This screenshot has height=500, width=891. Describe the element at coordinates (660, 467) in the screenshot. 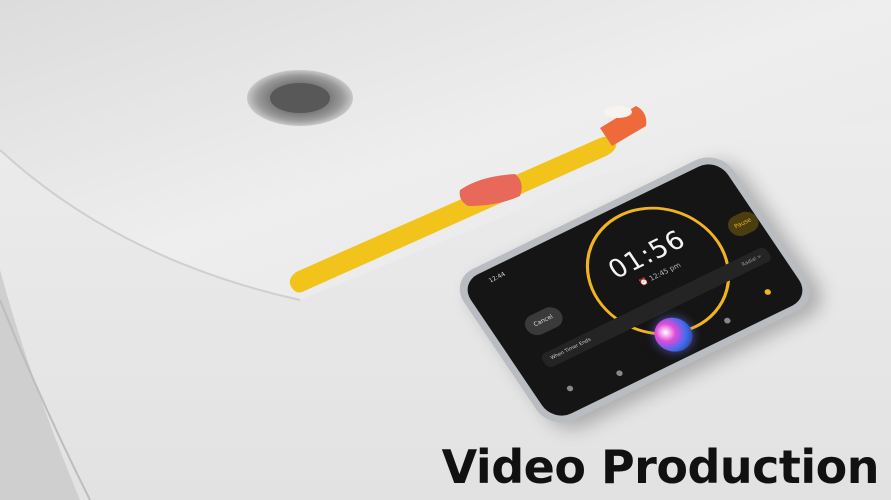

I see `video-production-caption: Video Production` at that location.